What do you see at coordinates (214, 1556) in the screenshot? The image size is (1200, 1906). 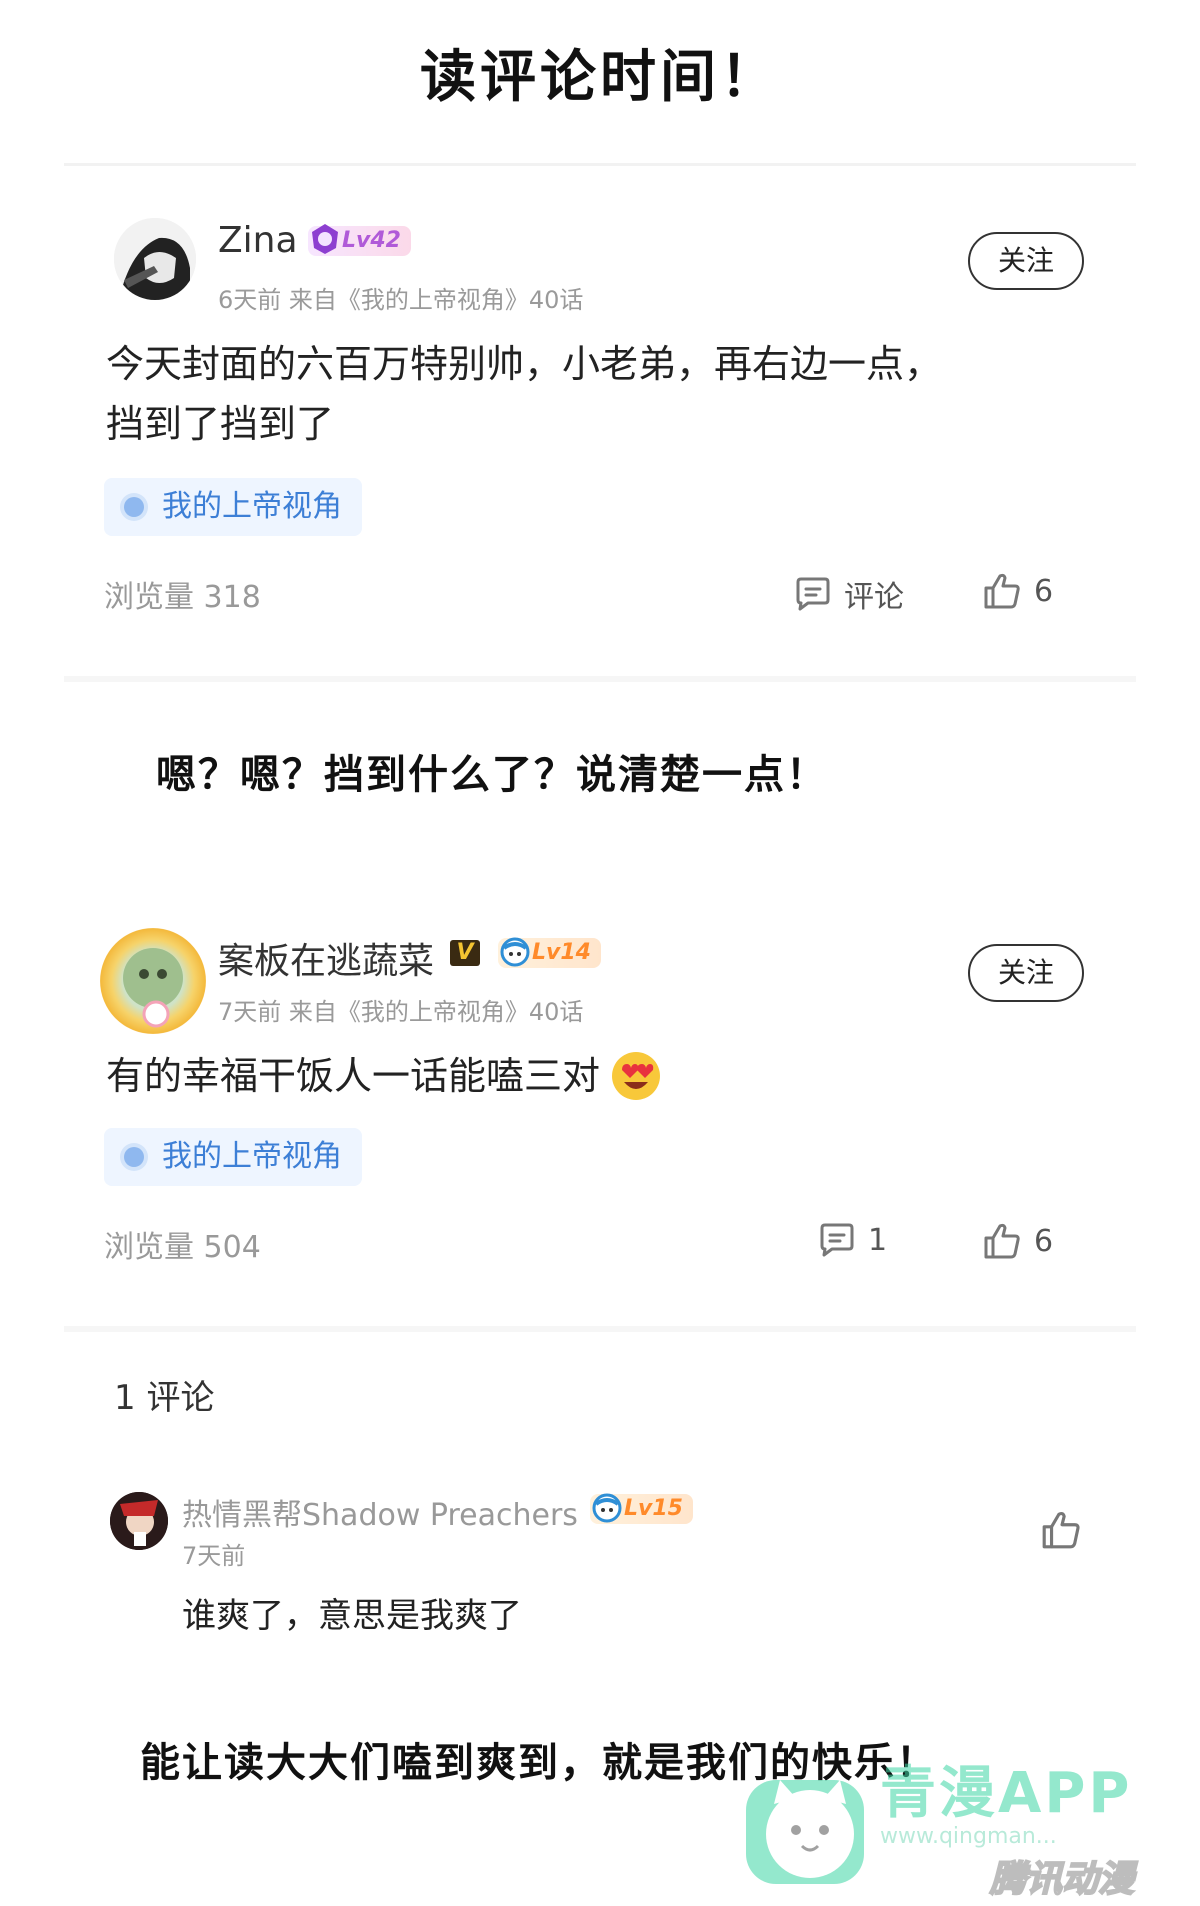 I see `comment-time: 7天前` at bounding box center [214, 1556].